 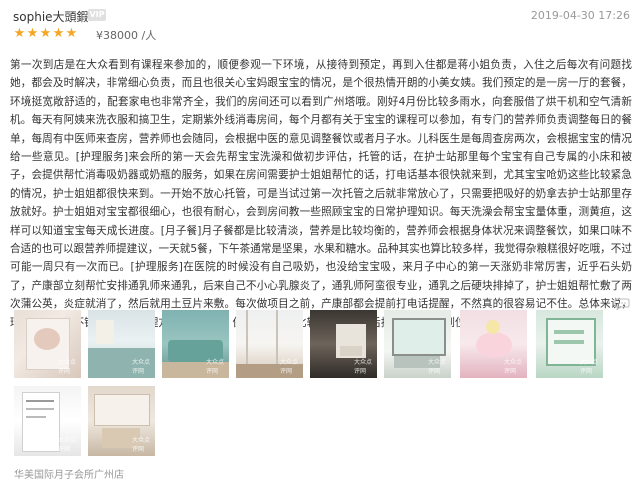 I want to click on rating-stars: ★★★★★, so click(x=45, y=33).